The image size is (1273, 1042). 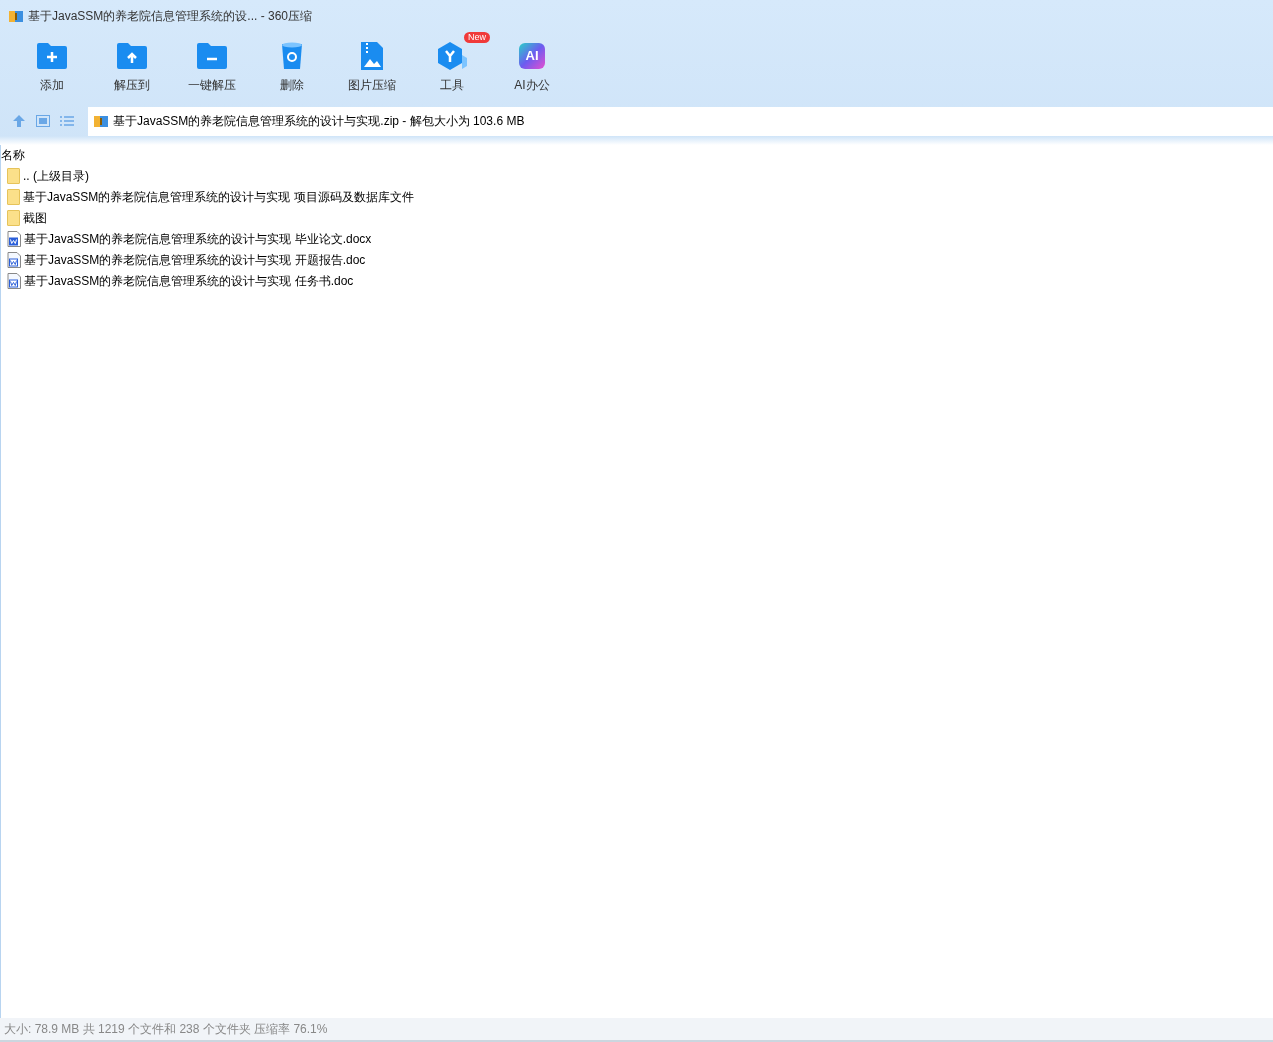 I want to click on recycle-bin-icon, so click(x=292, y=56).